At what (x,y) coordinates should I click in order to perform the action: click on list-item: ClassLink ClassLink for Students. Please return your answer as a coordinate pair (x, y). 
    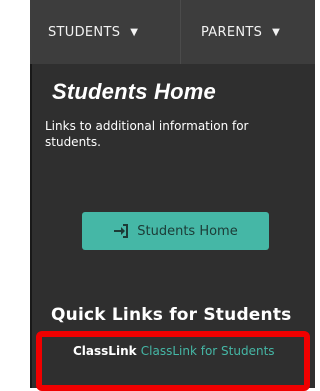
    Looking at the image, I should click on (178, 351).